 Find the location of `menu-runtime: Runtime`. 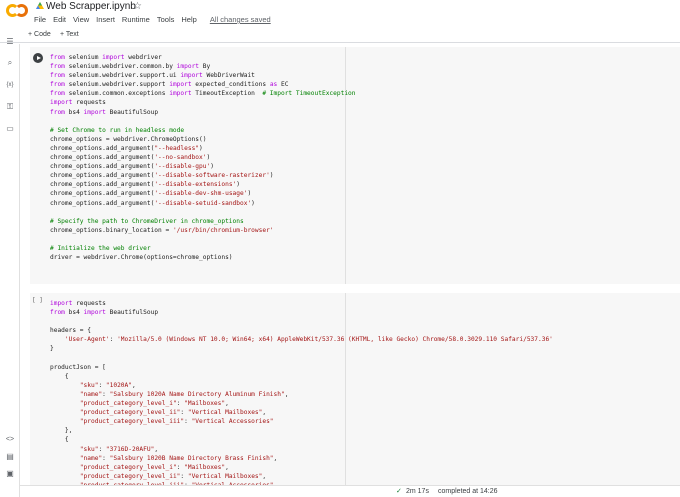

menu-runtime: Runtime is located at coordinates (136, 20).